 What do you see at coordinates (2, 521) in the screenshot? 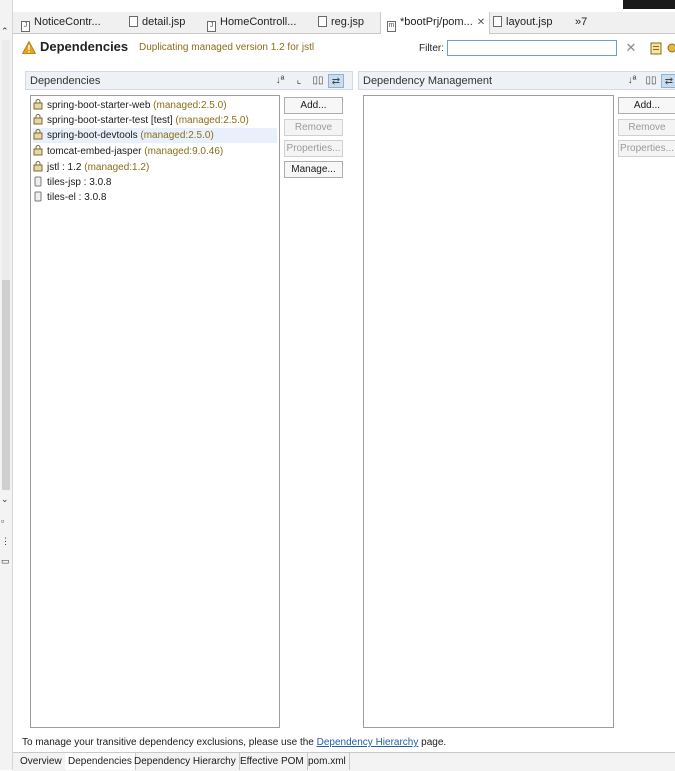
I see `minimize-icon: ▫` at bounding box center [2, 521].